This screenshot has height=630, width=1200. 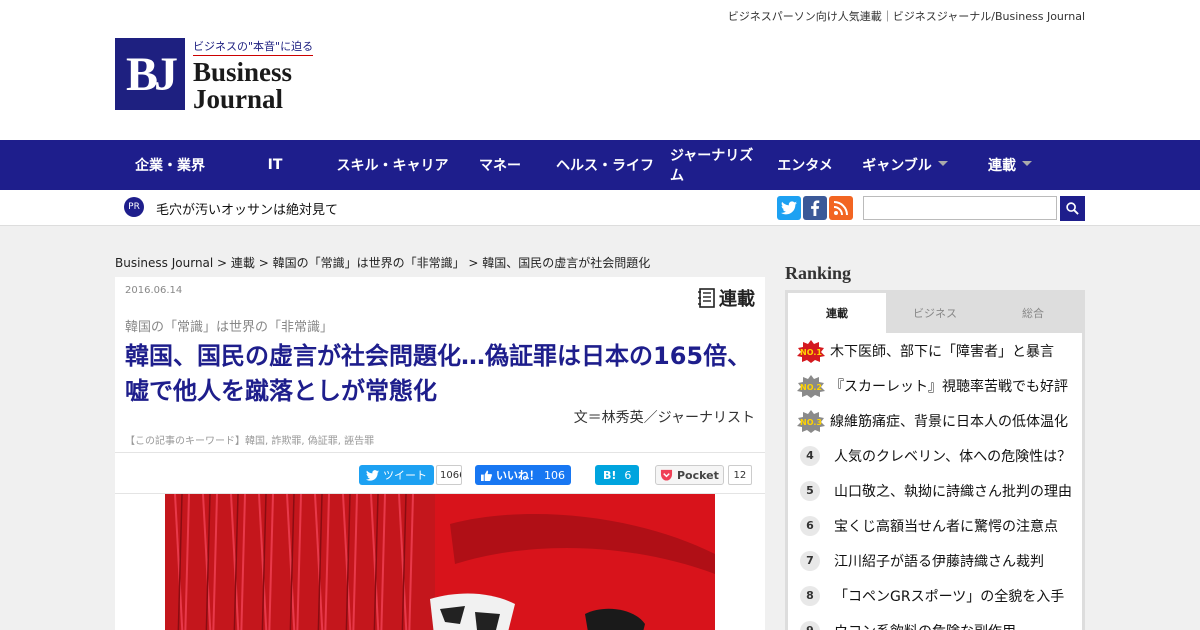 What do you see at coordinates (449, 475) in the screenshot?
I see `tweet-count: 1066` at bounding box center [449, 475].